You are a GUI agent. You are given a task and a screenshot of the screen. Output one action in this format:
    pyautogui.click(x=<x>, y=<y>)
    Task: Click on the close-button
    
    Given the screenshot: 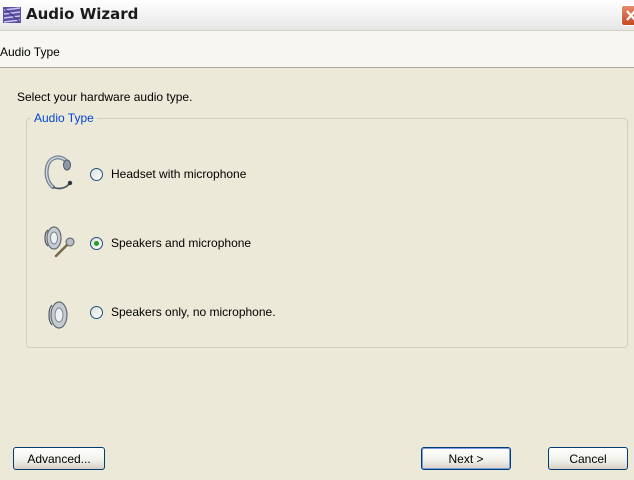 What is the action you would take?
    pyautogui.click(x=627, y=15)
    